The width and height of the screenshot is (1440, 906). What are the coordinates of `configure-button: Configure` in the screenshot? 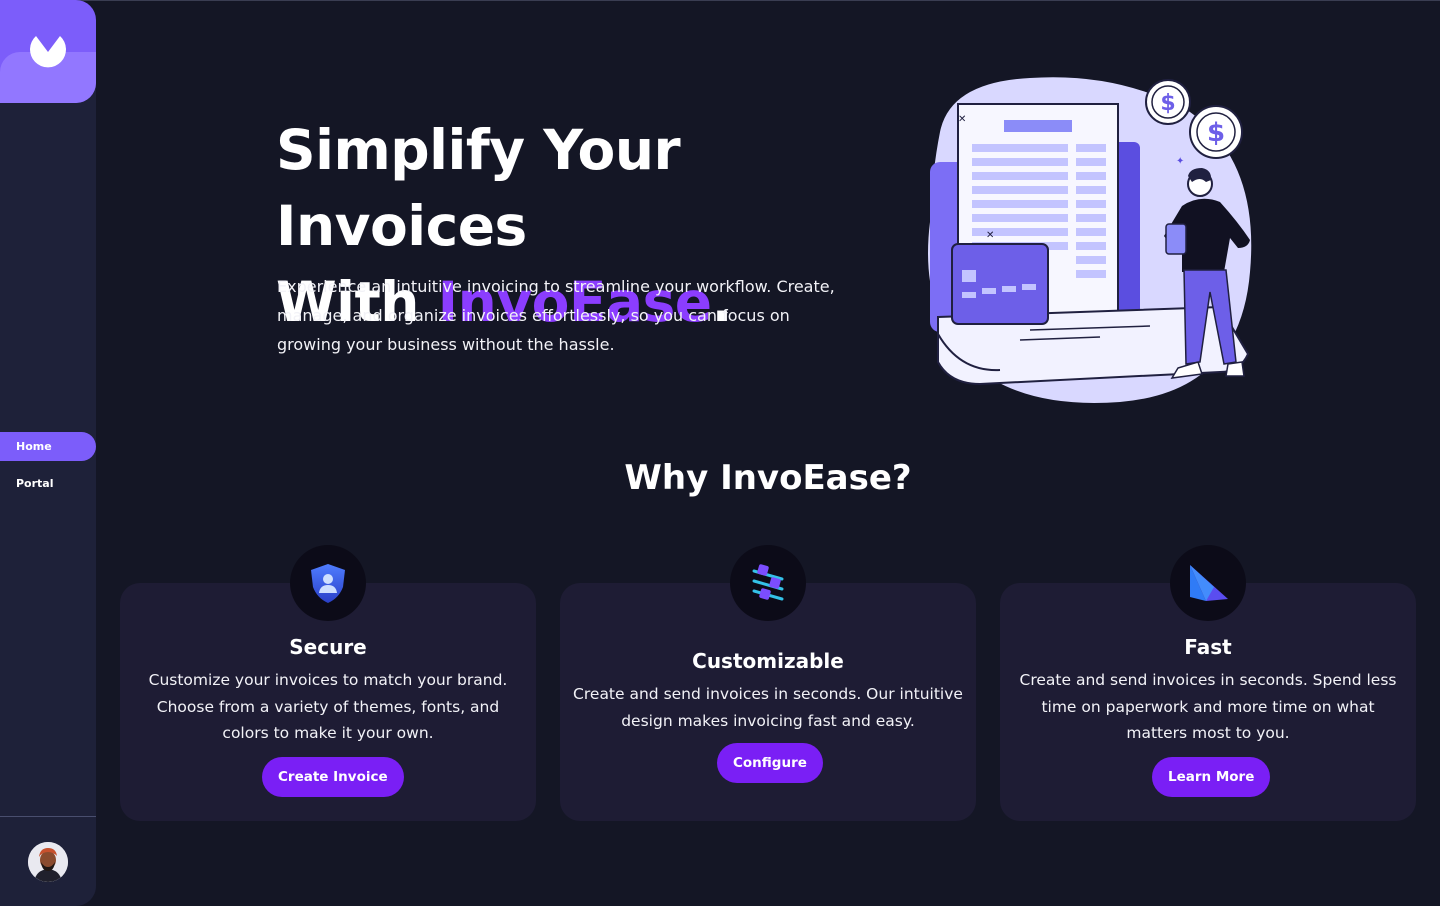 It's located at (770, 763).